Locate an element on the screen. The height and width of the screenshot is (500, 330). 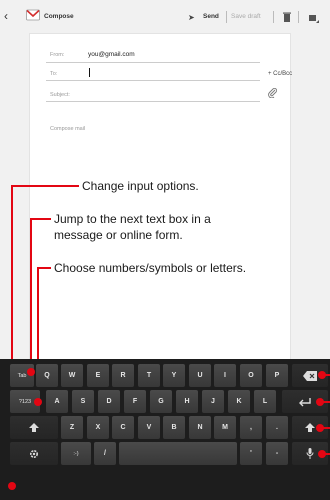
callout-dot-shift is located at coordinates (320, 428).